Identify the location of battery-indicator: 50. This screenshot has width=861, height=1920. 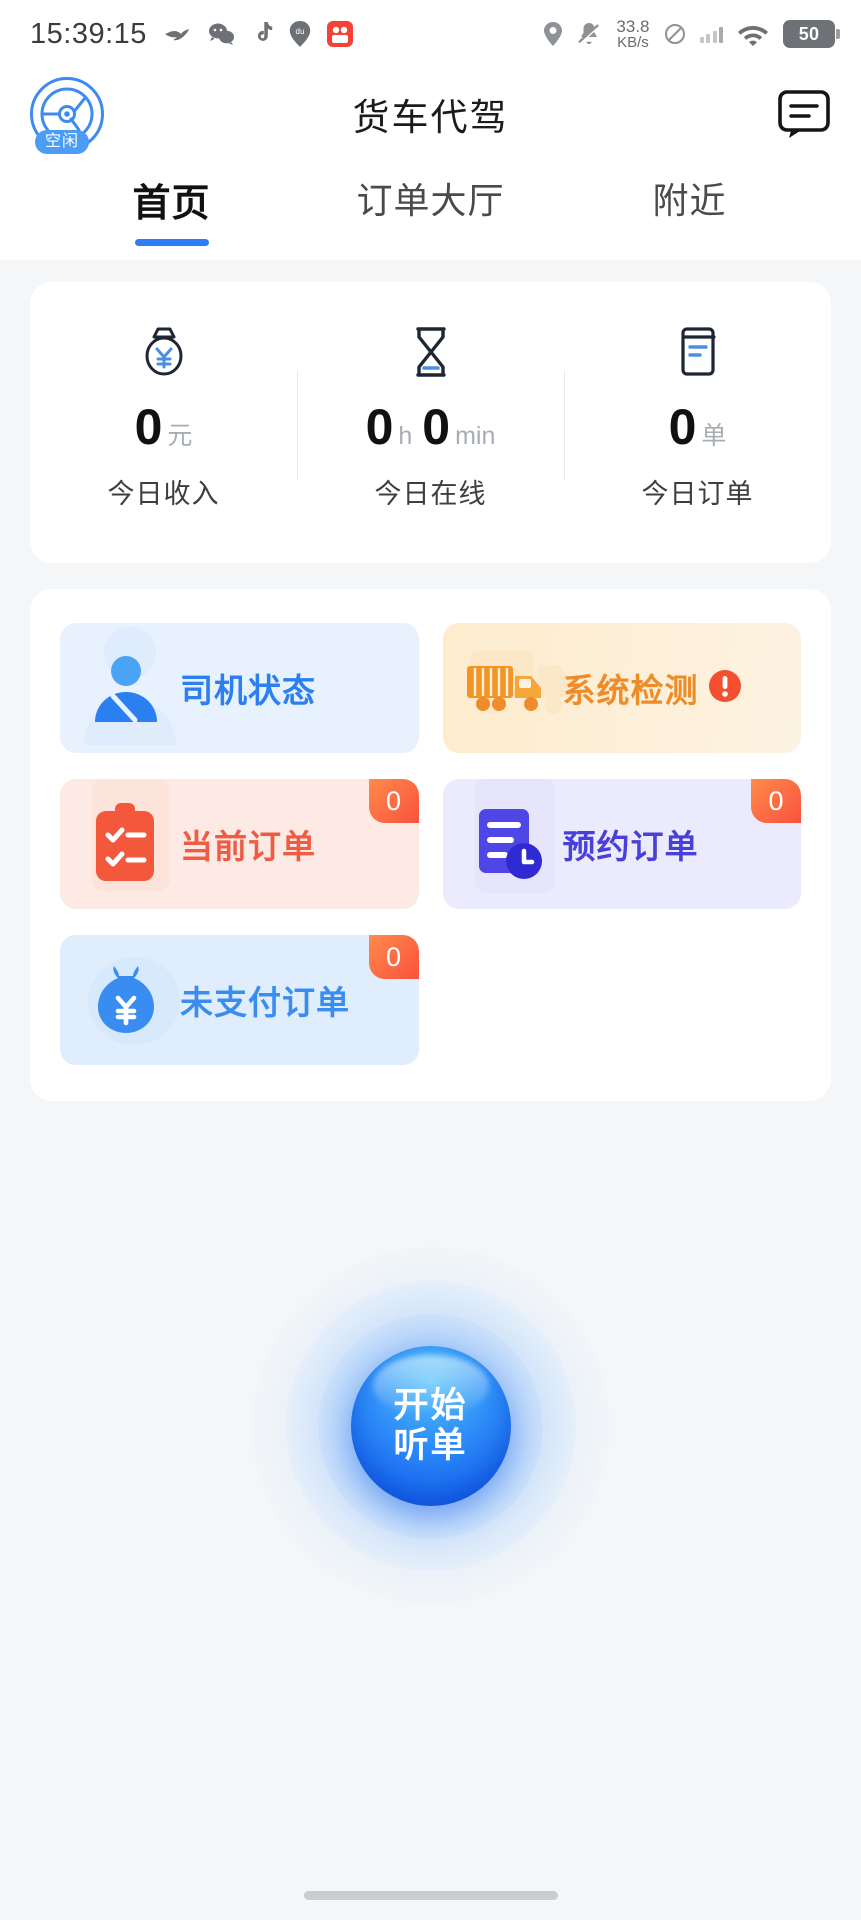
(811, 34).